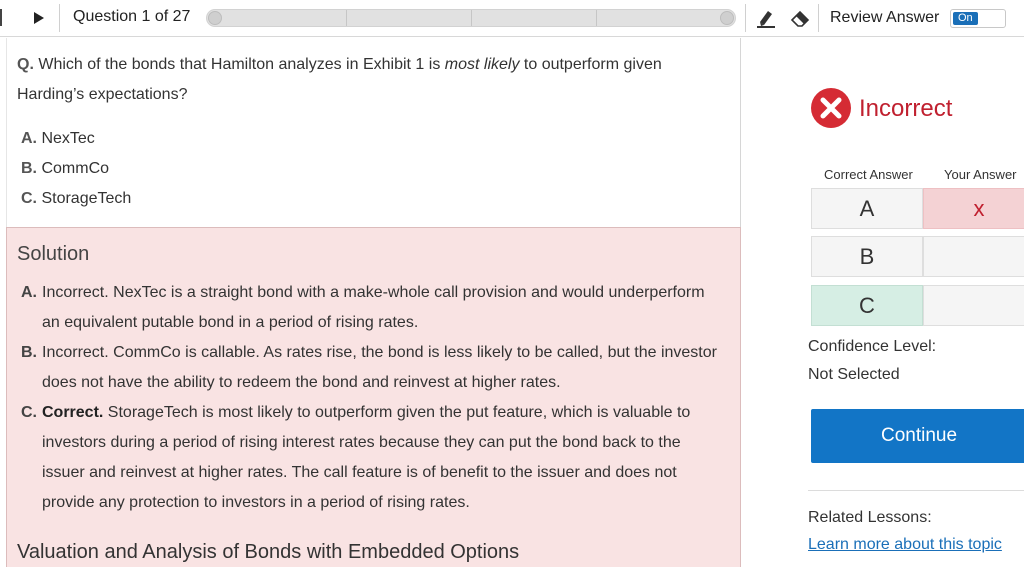 Image resolution: width=1024 pixels, height=567 pixels. What do you see at coordinates (29, 198) in the screenshot?
I see `choice-letter: C.` at bounding box center [29, 198].